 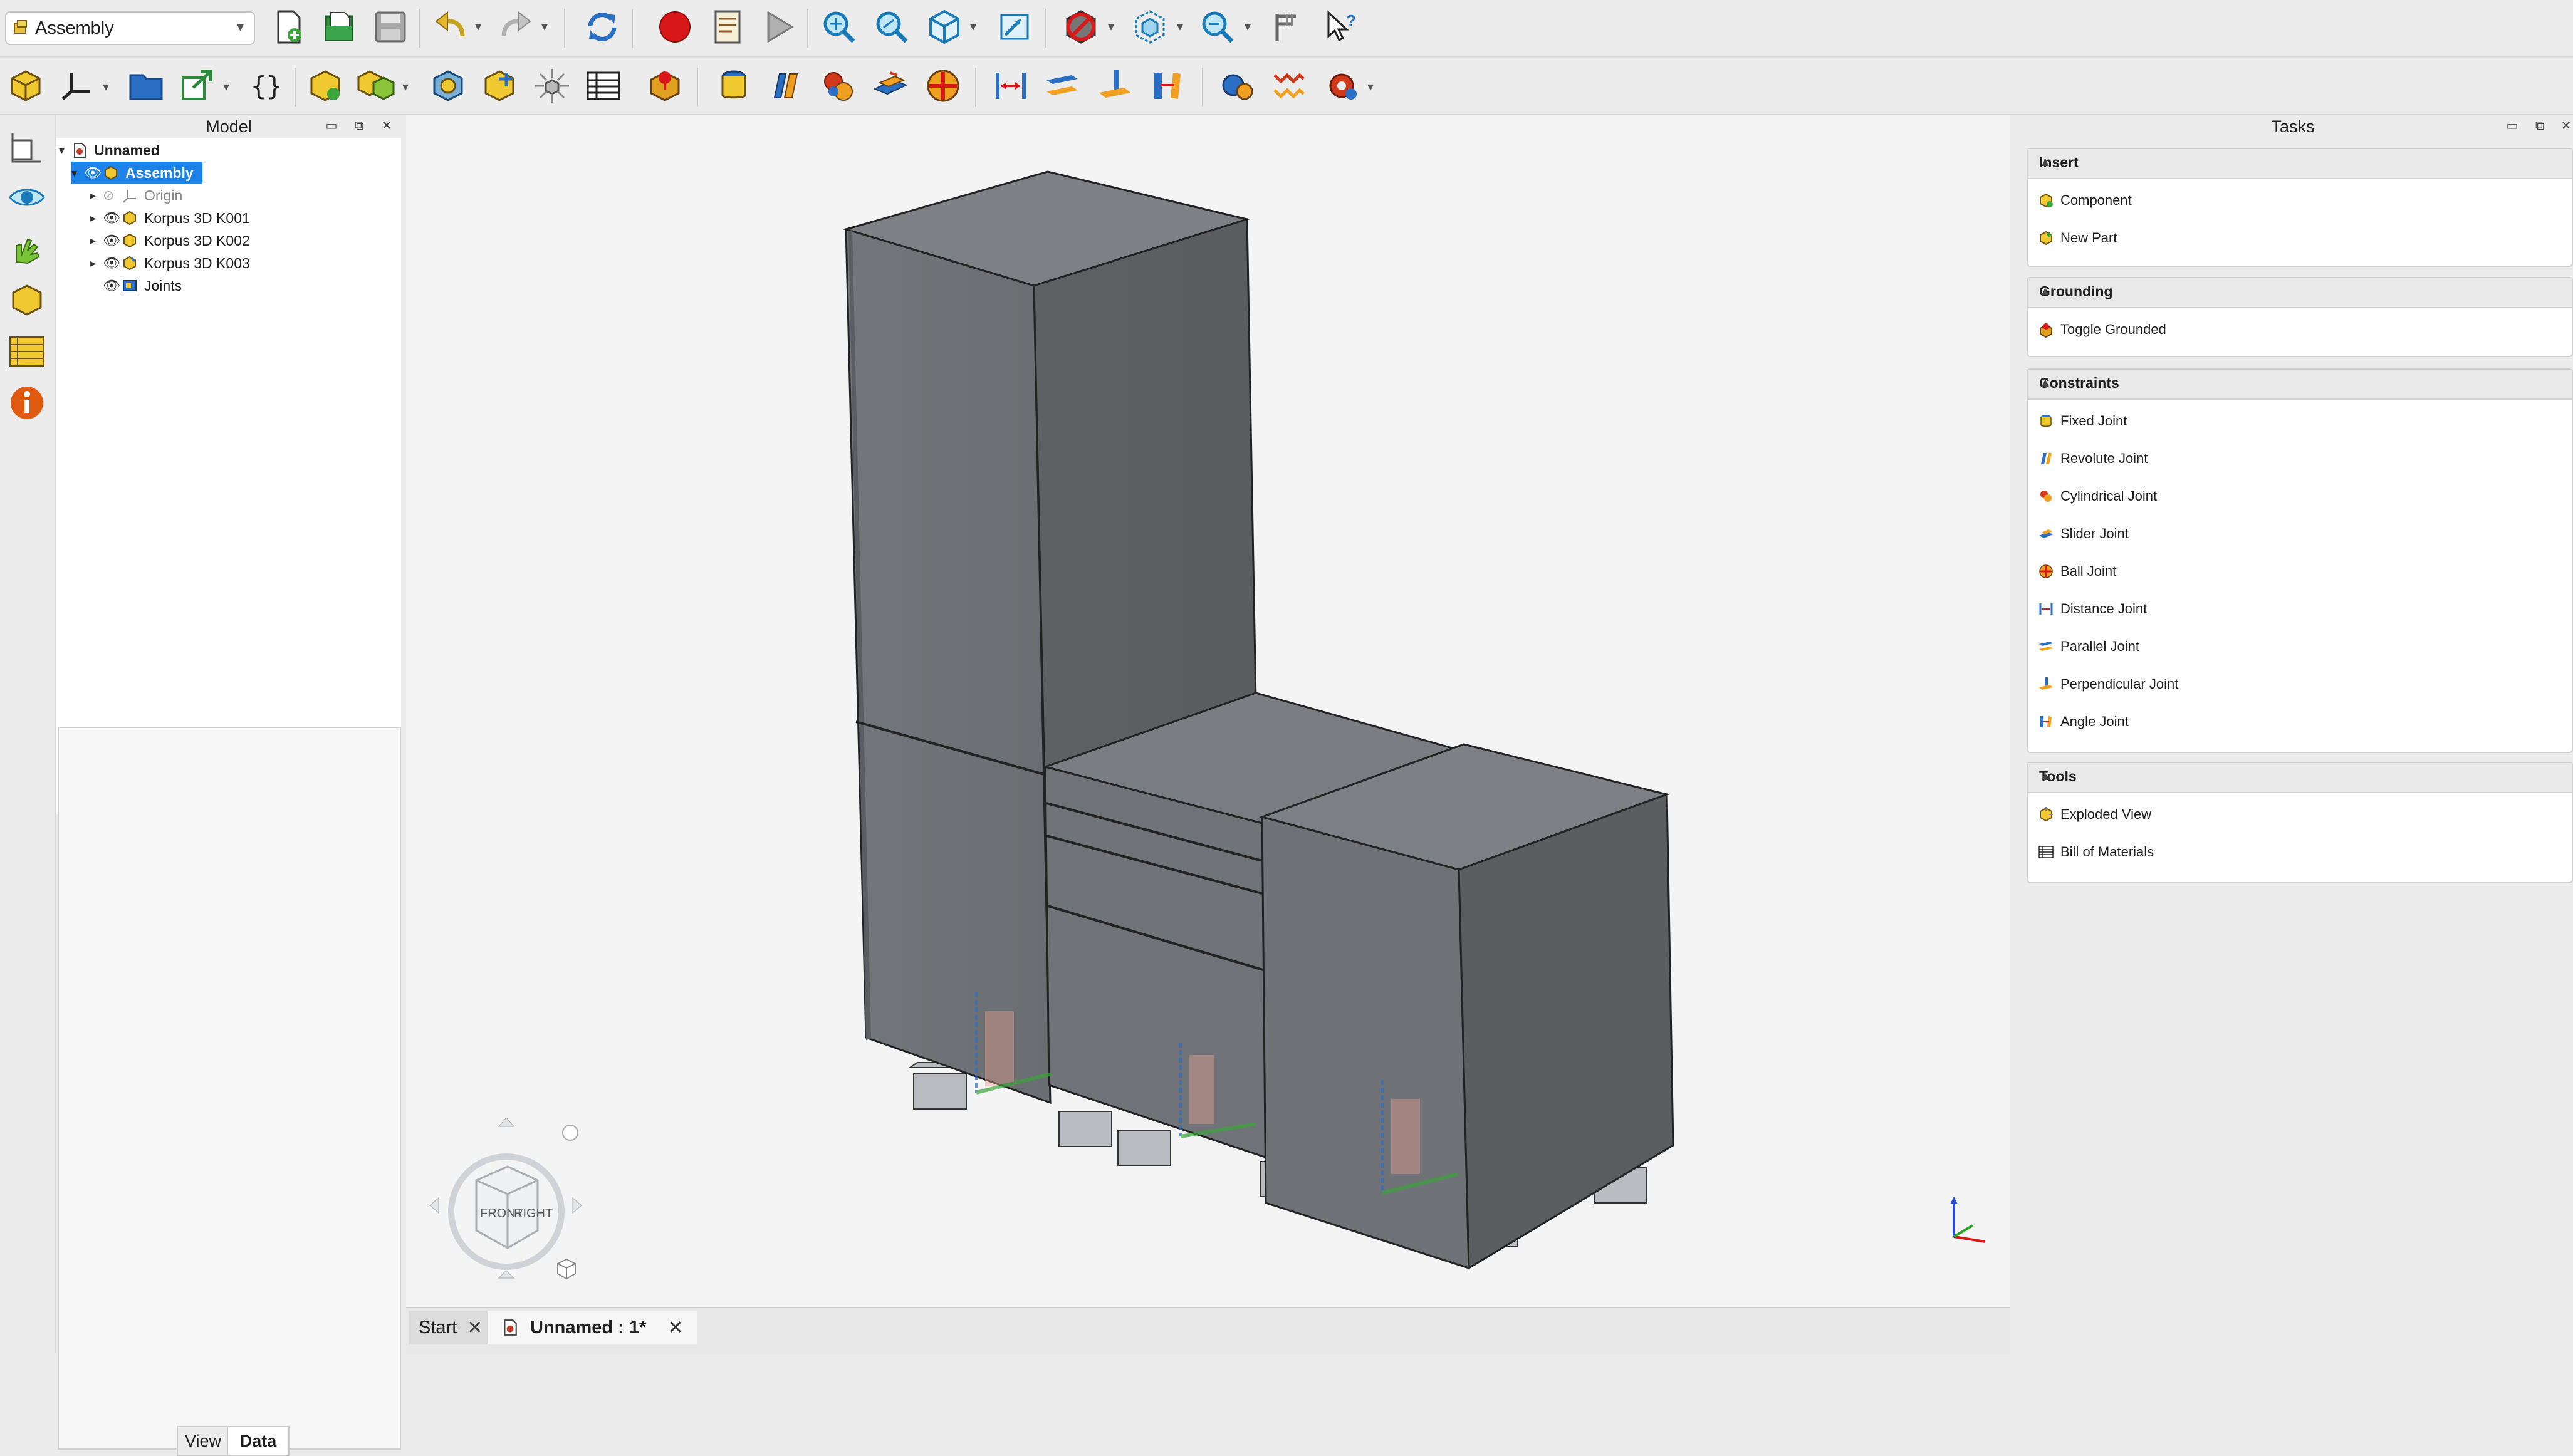 What do you see at coordinates (197, 86) in the screenshot?
I see `link-button` at bounding box center [197, 86].